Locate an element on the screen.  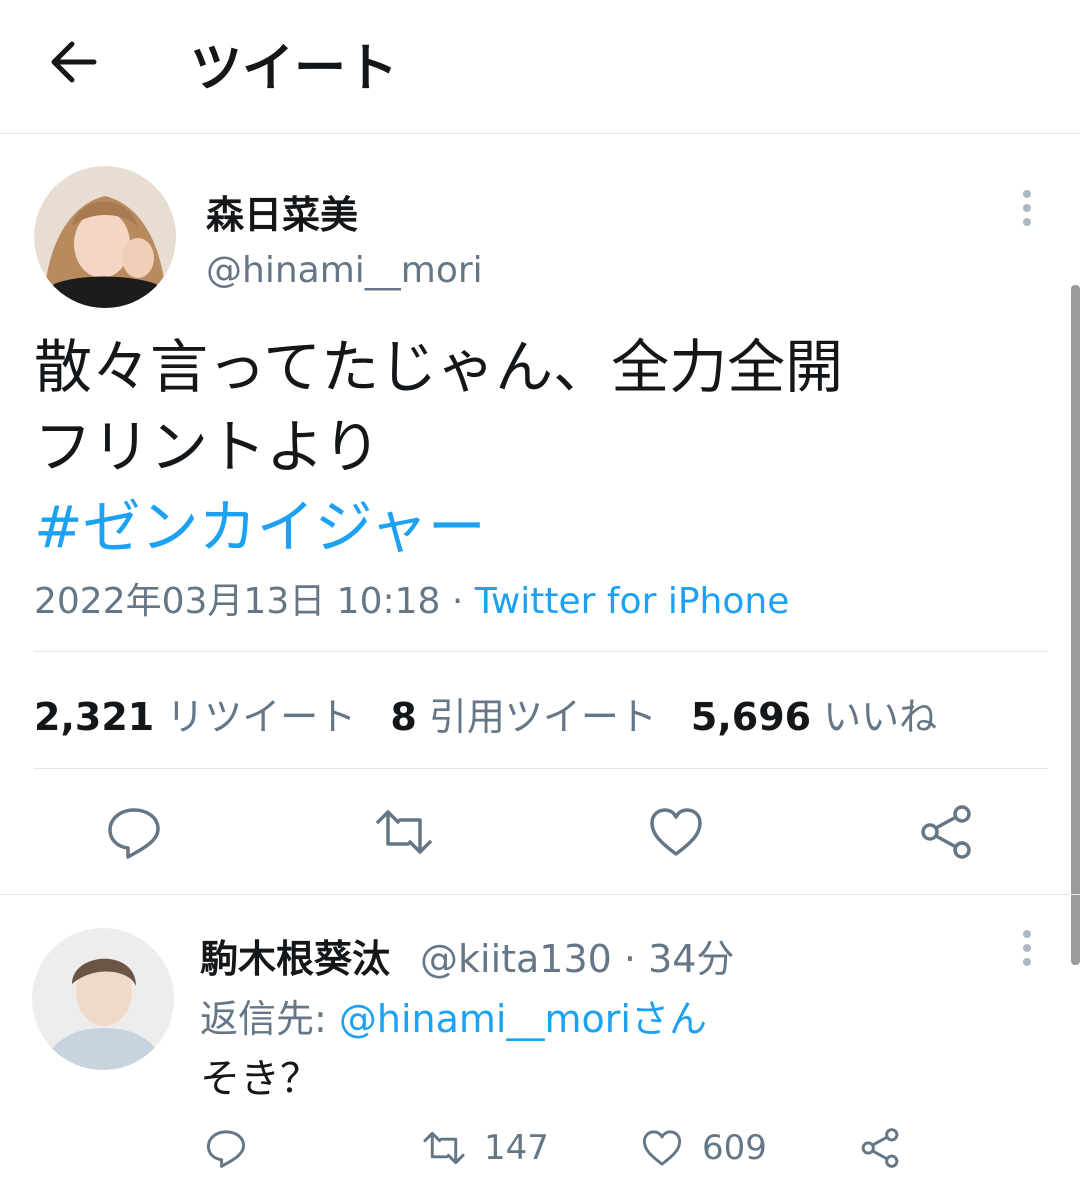
reply-reply-button is located at coordinates (226, 1148).